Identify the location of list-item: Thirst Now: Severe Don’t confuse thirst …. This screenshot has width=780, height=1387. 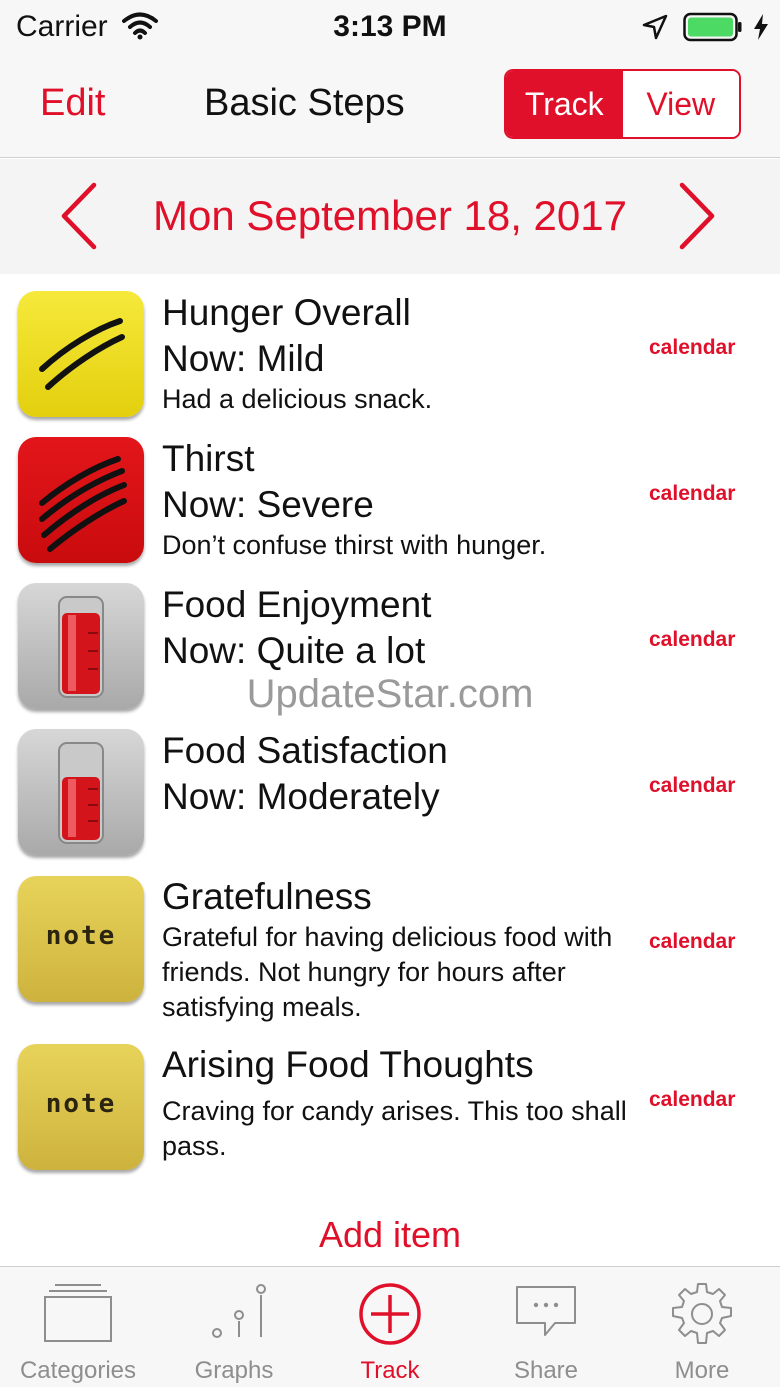
(390, 493).